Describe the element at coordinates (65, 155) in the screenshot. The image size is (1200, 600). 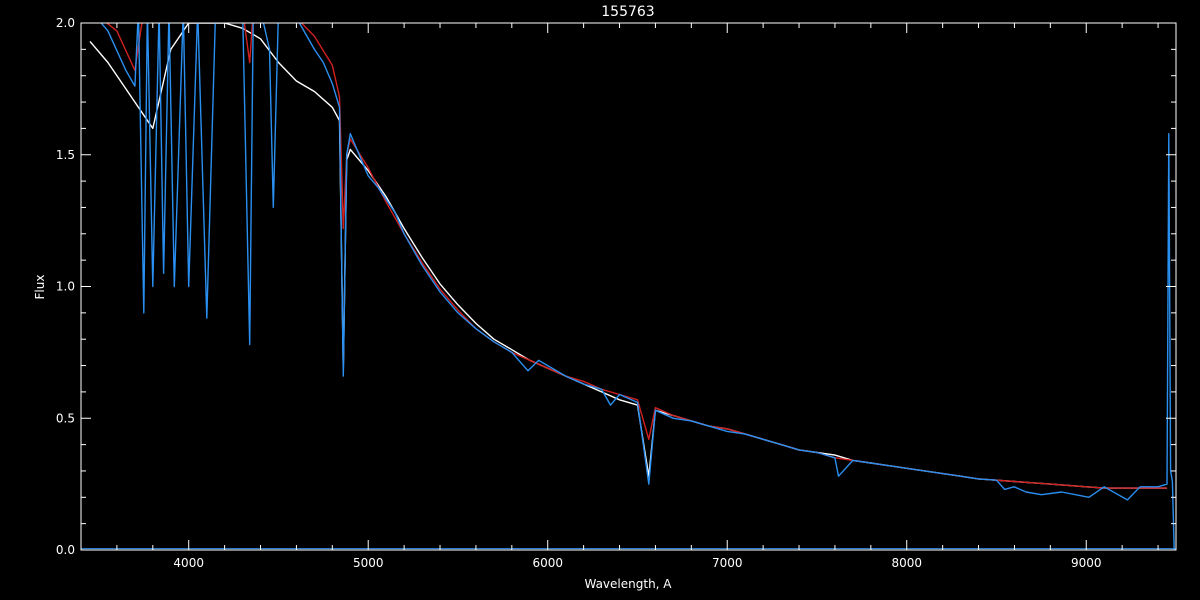
I see `y-tick-label: 1.5` at that location.